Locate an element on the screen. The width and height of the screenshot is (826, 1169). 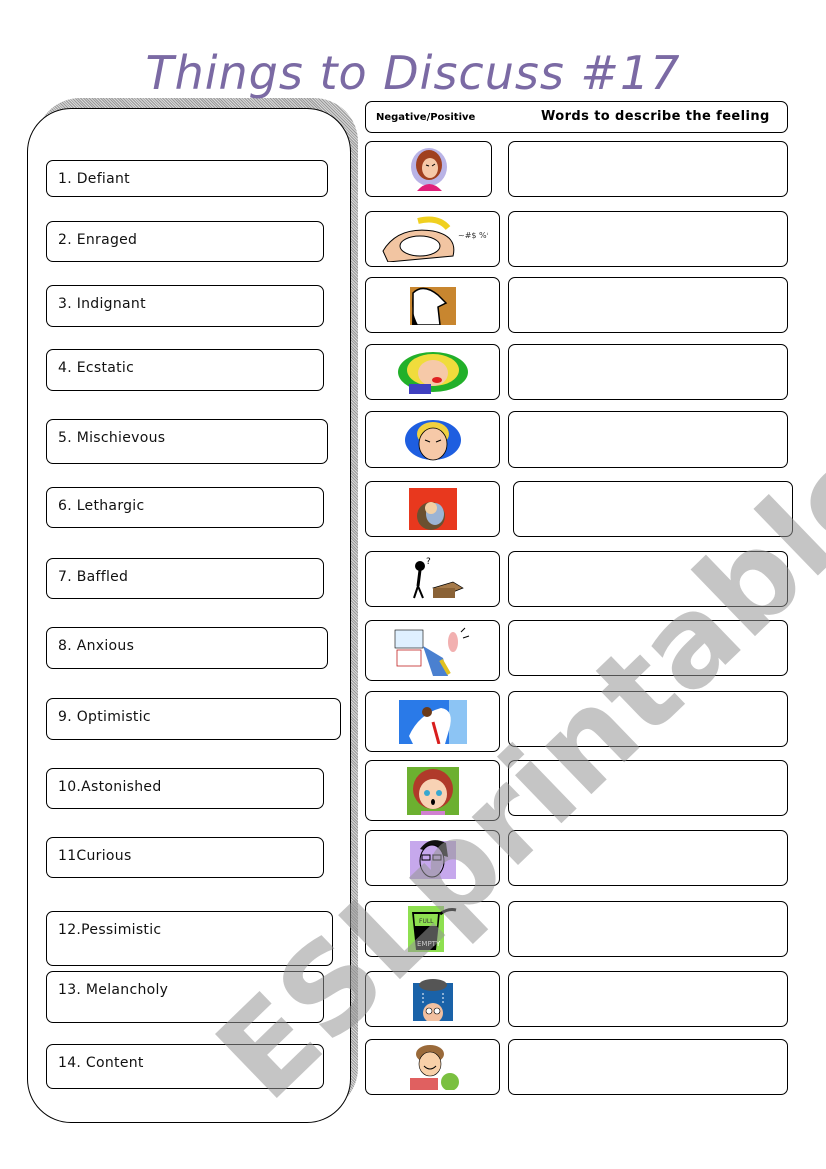
curious-man-glasses-icon is located at coordinates (432, 859).